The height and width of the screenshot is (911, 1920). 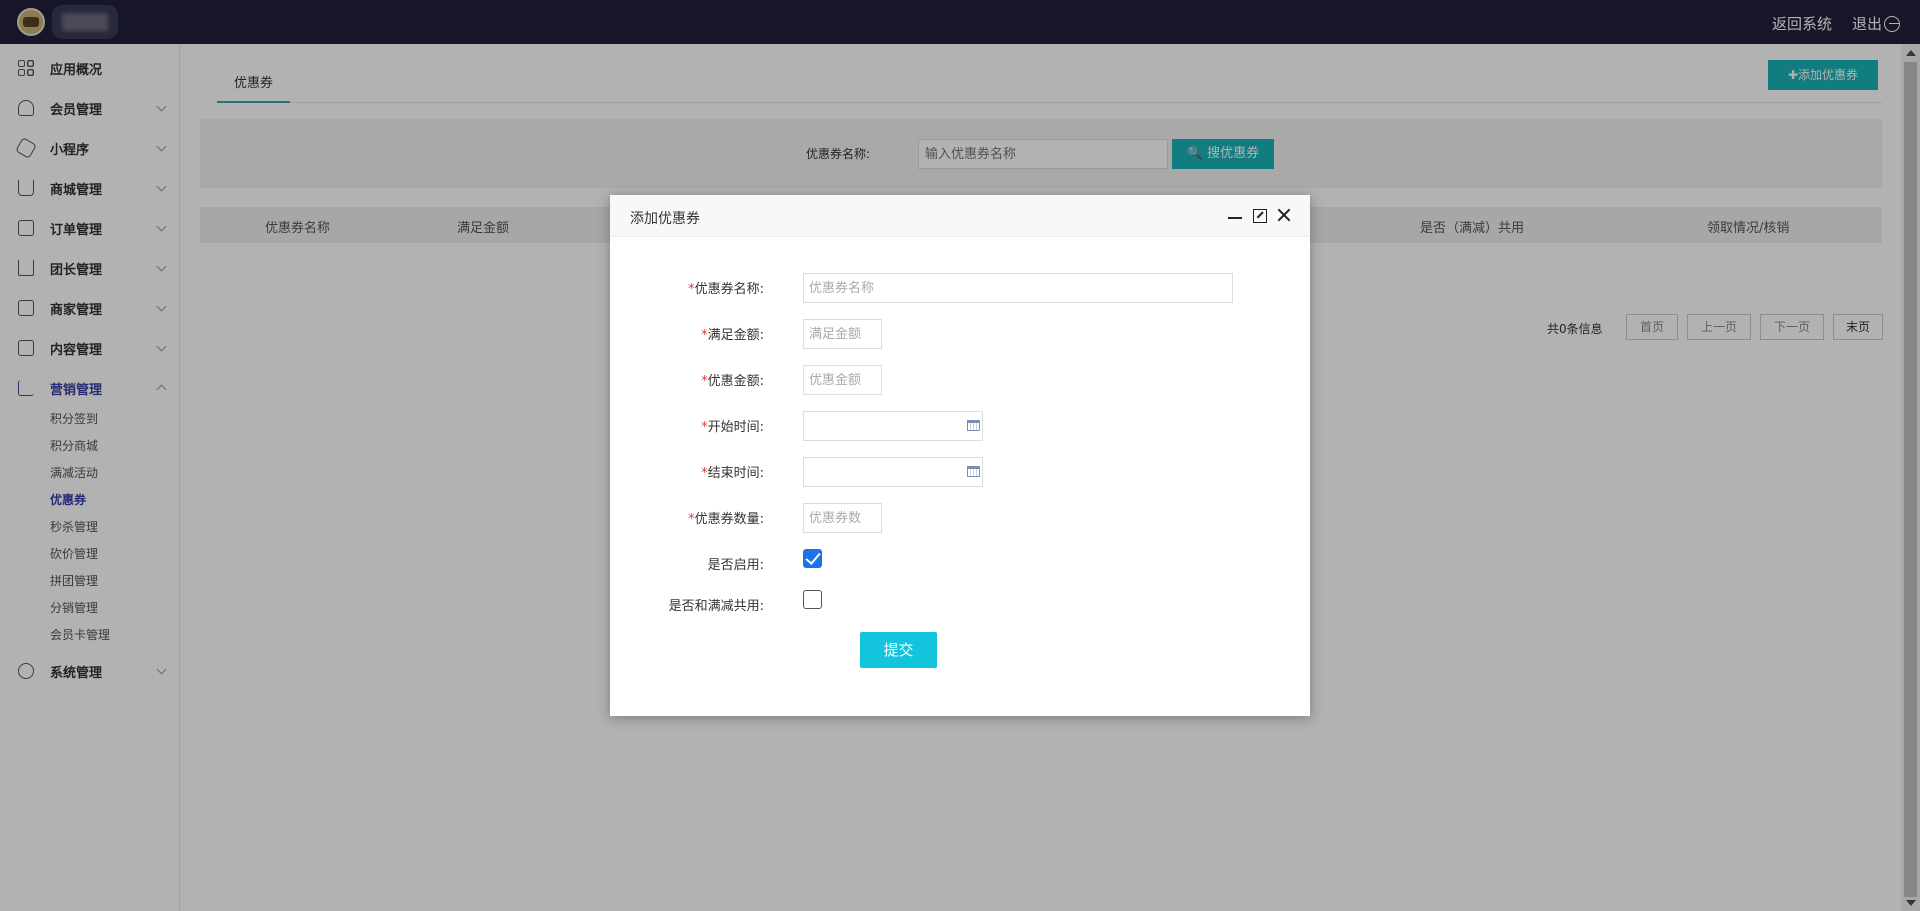 What do you see at coordinates (893, 472) in the screenshot?
I see `end-time-input` at bounding box center [893, 472].